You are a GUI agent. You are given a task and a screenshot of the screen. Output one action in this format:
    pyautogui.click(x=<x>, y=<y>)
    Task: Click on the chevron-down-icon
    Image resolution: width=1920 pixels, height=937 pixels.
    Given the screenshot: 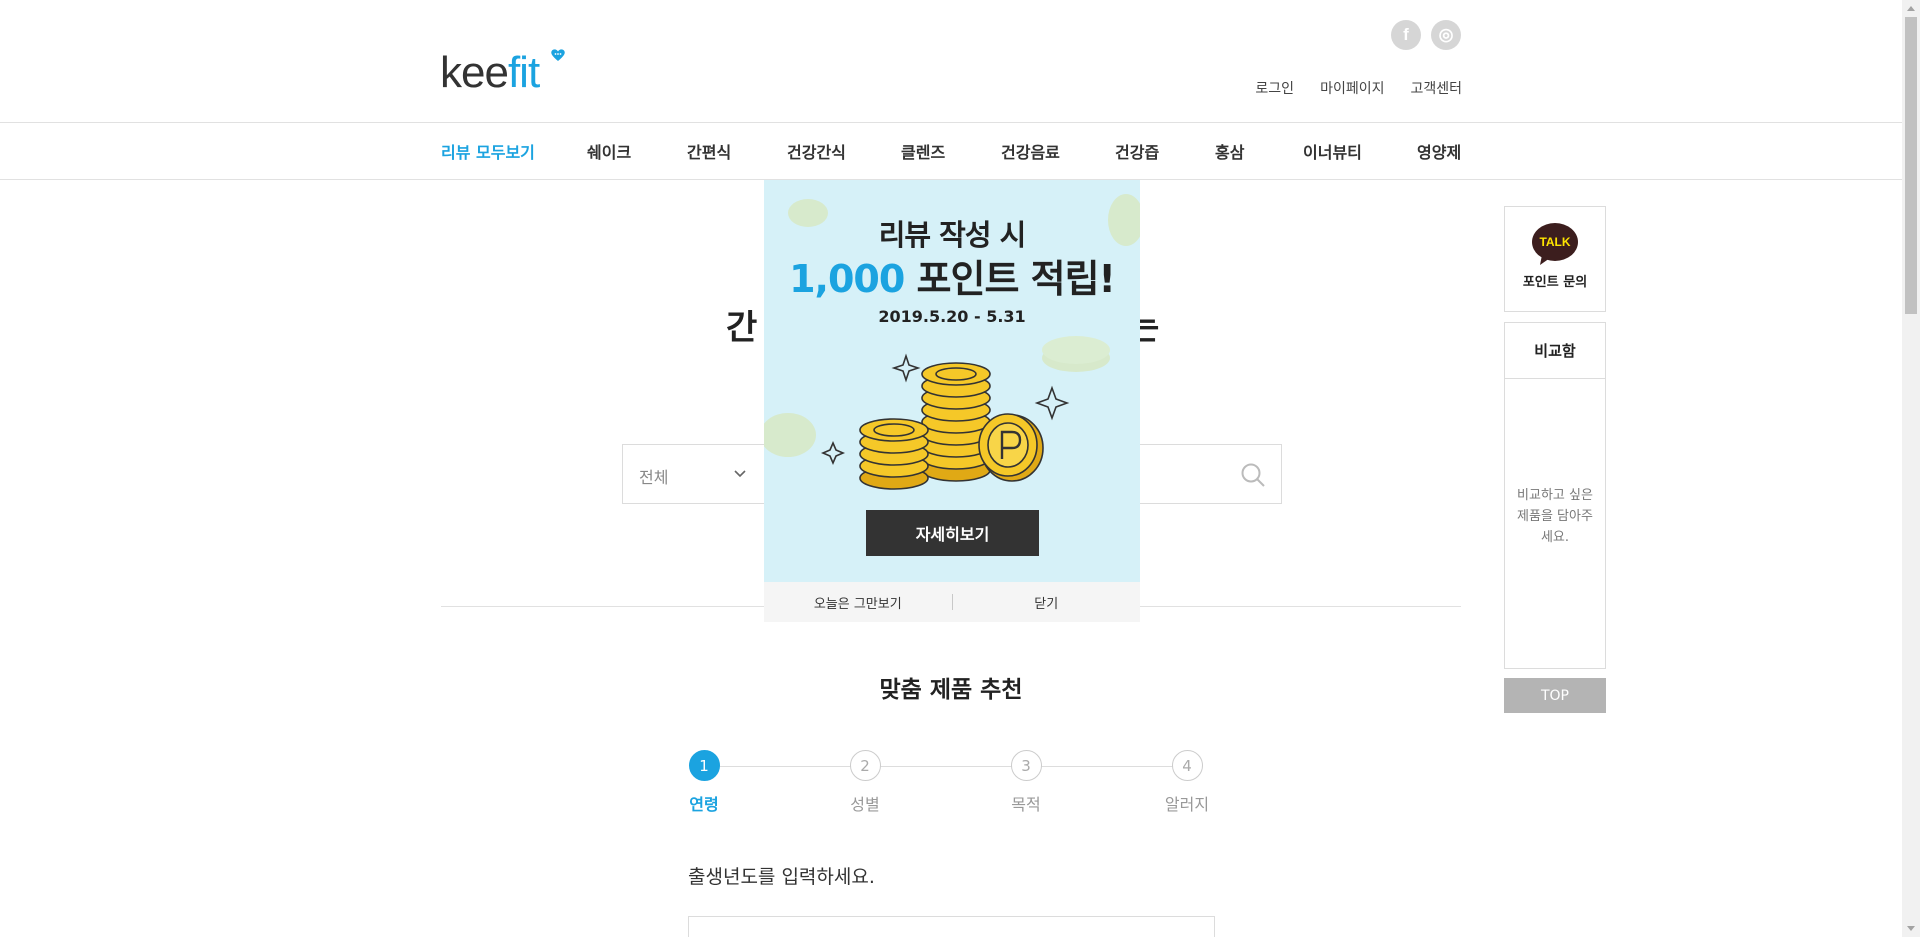 What is the action you would take?
    pyautogui.click(x=740, y=474)
    